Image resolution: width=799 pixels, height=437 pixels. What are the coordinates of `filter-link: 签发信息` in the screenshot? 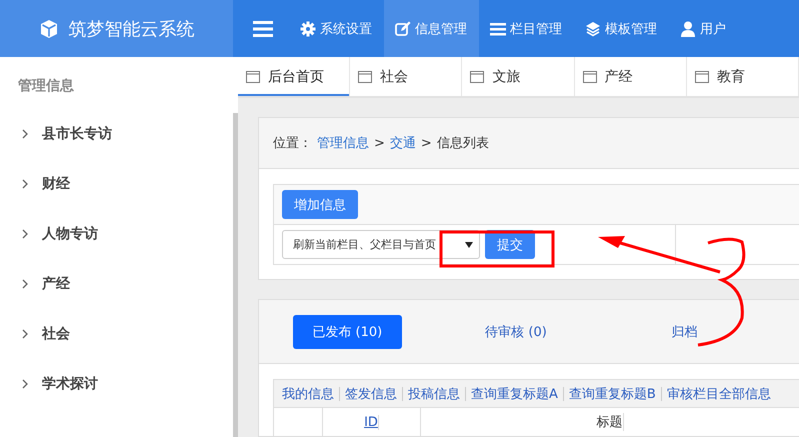 It's located at (371, 393).